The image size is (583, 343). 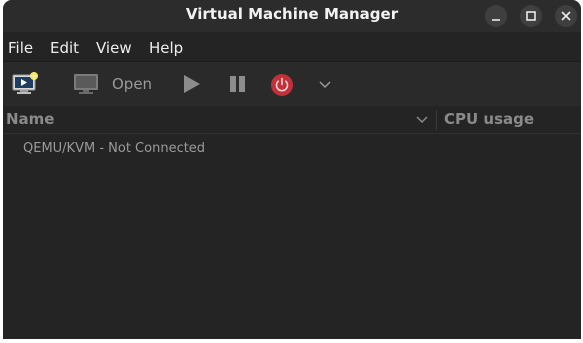 I want to click on minimize-icon, so click(x=496, y=20).